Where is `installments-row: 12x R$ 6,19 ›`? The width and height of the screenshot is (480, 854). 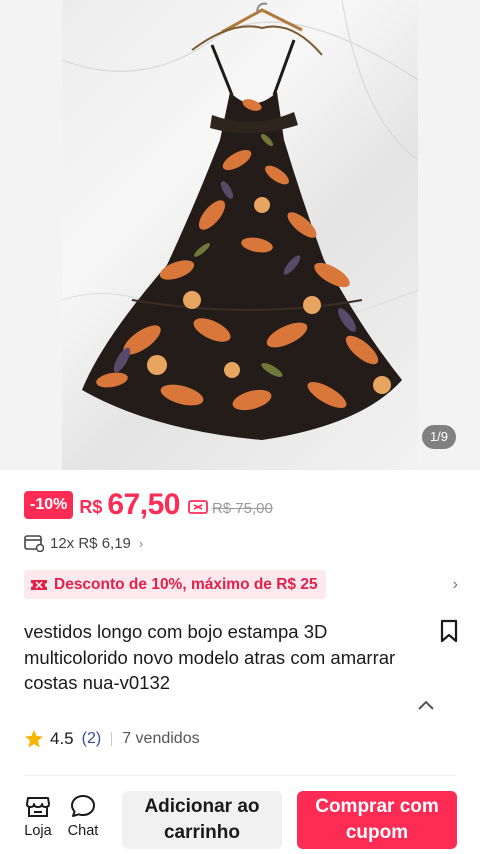
installments-row: 12x R$ 6,19 › is located at coordinates (83, 543).